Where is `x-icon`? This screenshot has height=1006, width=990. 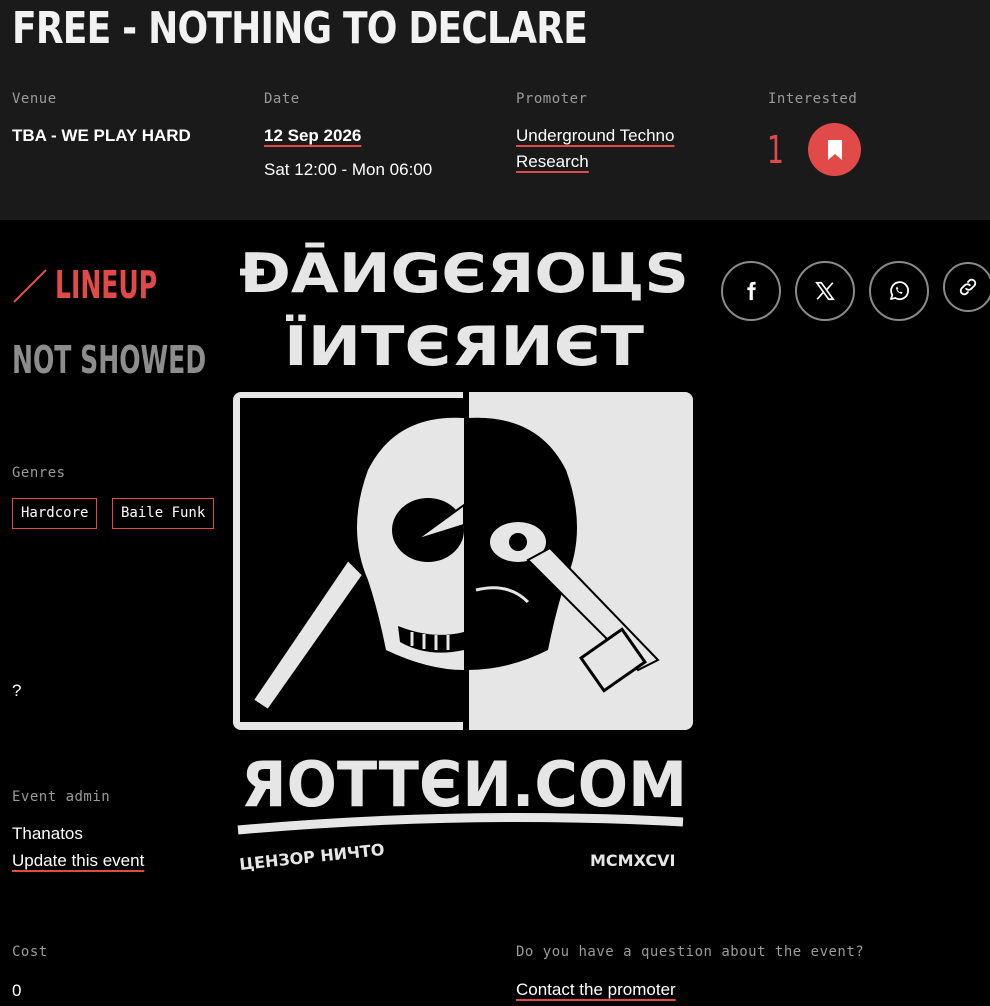 x-icon is located at coordinates (825, 291).